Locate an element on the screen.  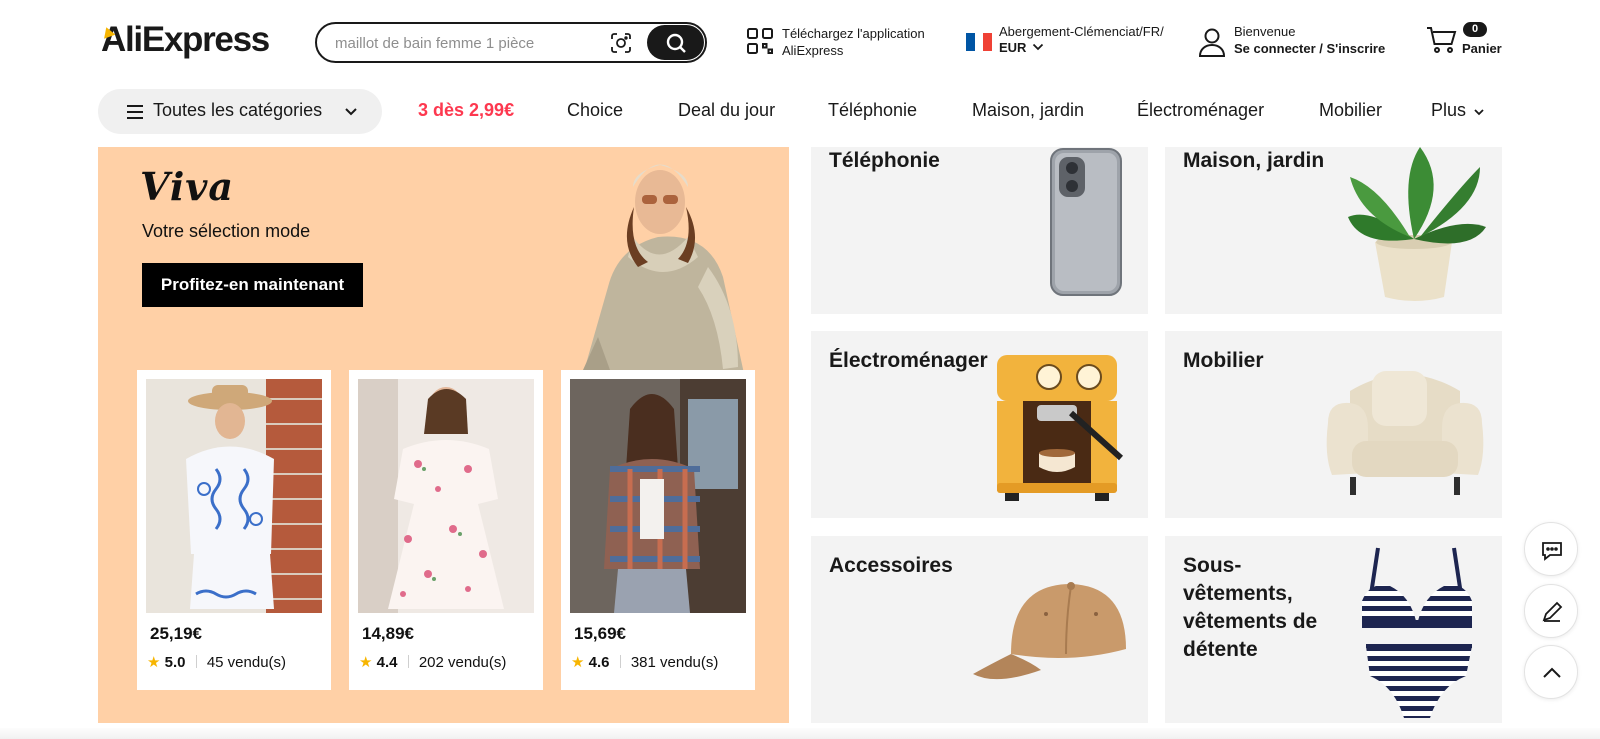
fashion-model-image is located at coordinates (660, 278).